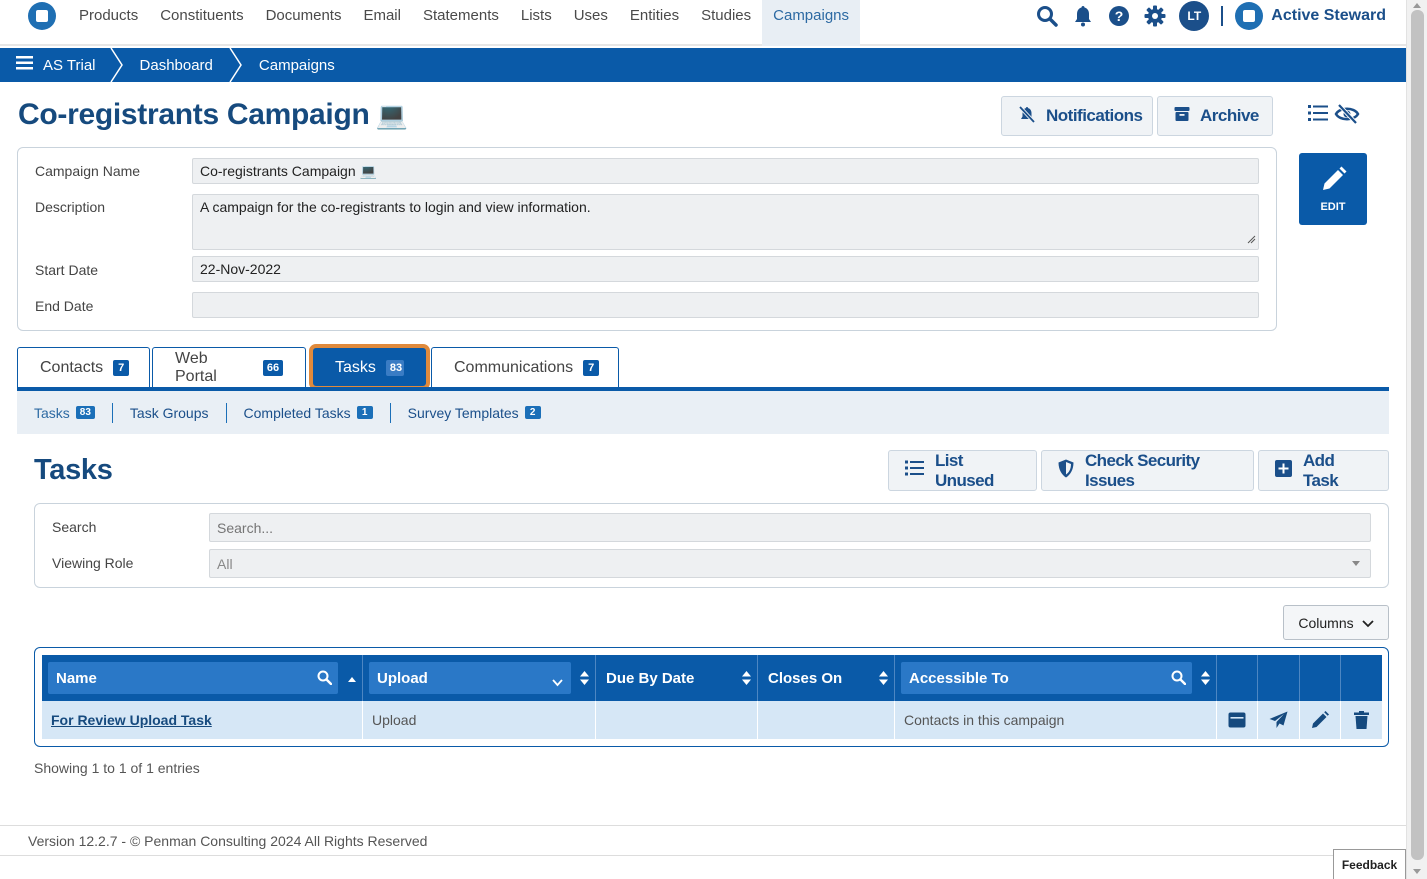 This screenshot has height=879, width=1427. I want to click on tab-label: Communications, so click(514, 367).